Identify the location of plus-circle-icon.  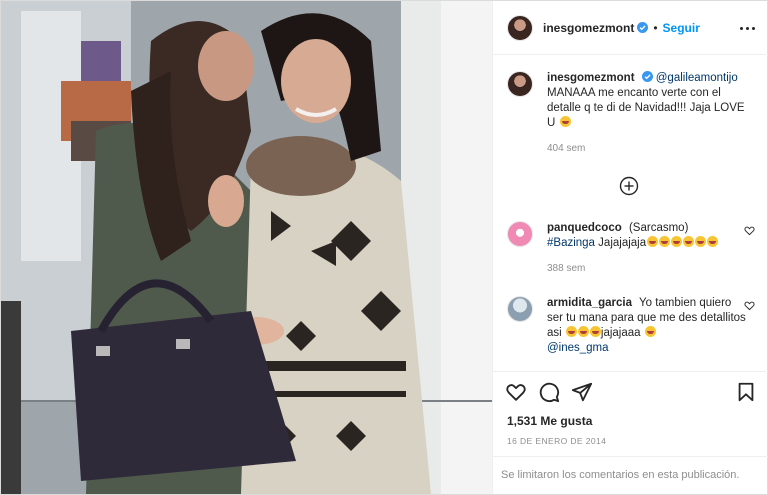
(629, 186).